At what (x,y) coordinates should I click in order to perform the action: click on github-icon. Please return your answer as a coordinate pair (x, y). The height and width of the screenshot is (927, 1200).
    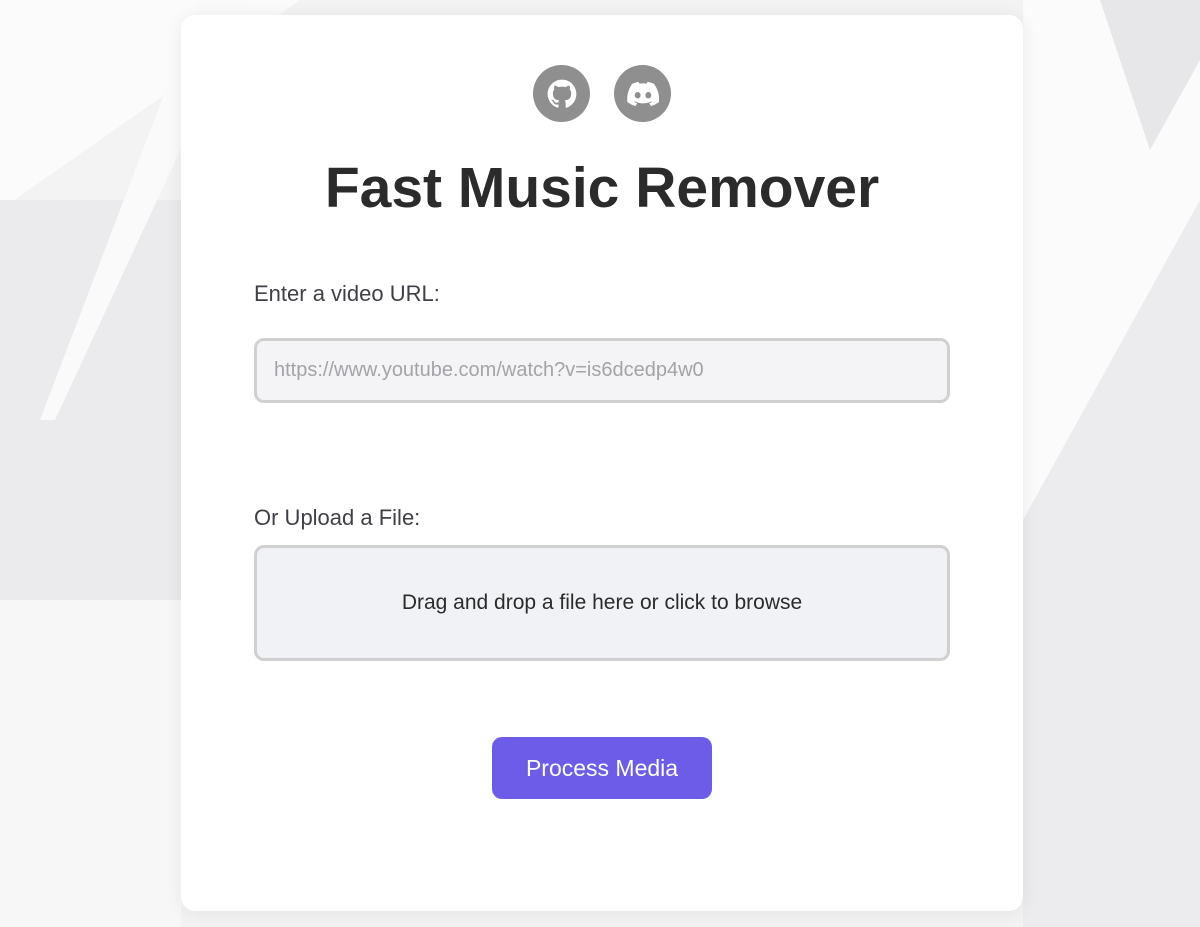
    Looking at the image, I should click on (561, 93).